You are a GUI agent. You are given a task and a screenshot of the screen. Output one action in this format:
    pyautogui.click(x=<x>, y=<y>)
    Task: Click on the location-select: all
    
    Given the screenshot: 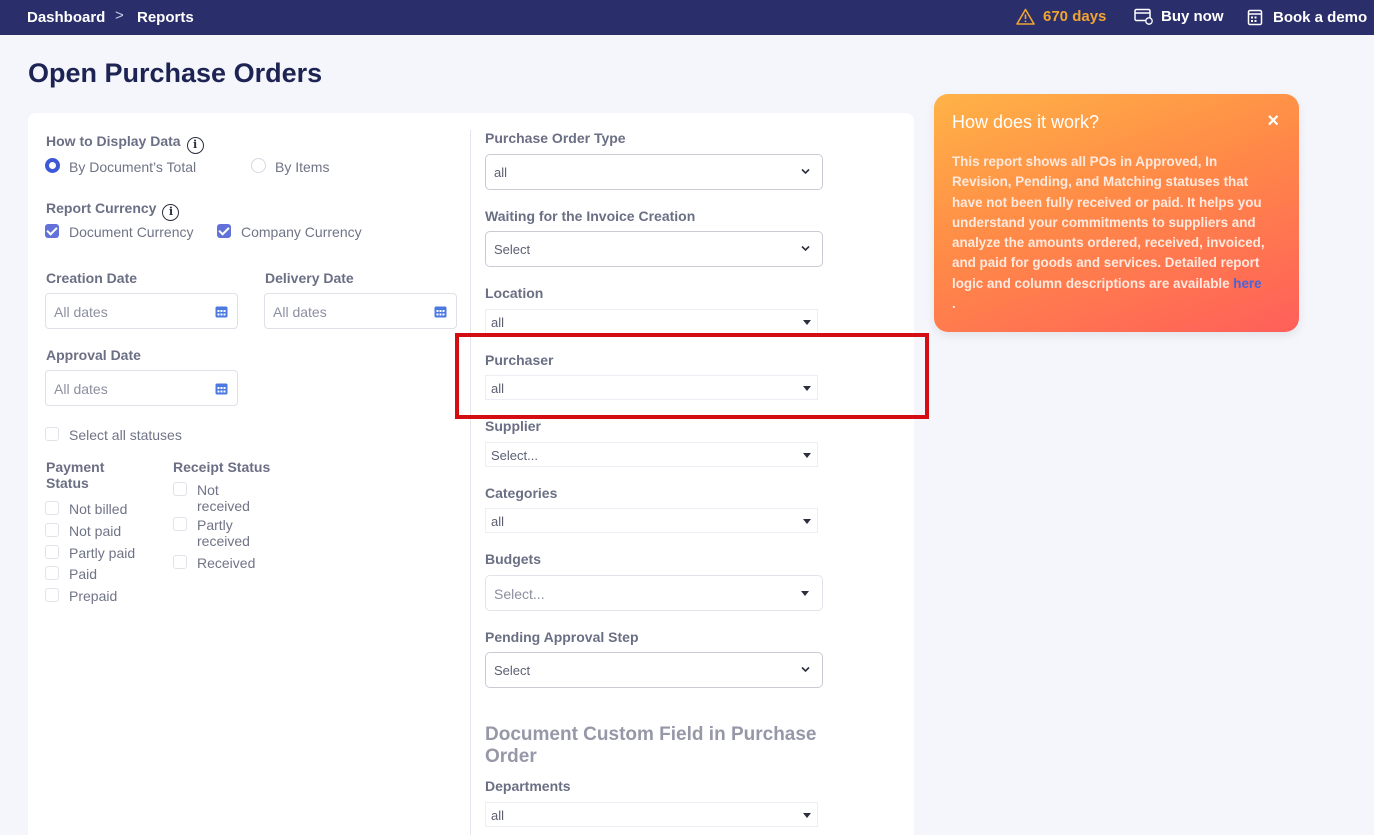 What is the action you would take?
    pyautogui.click(x=651, y=321)
    